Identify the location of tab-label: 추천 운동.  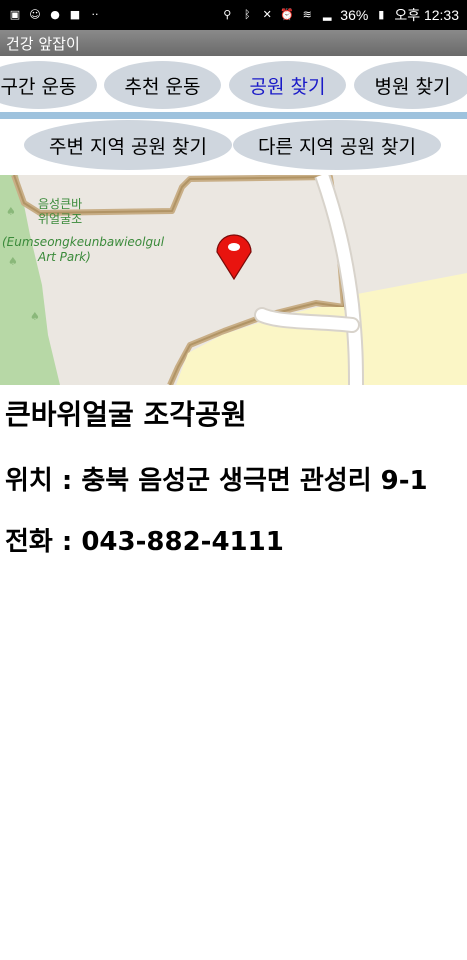
(162, 86).